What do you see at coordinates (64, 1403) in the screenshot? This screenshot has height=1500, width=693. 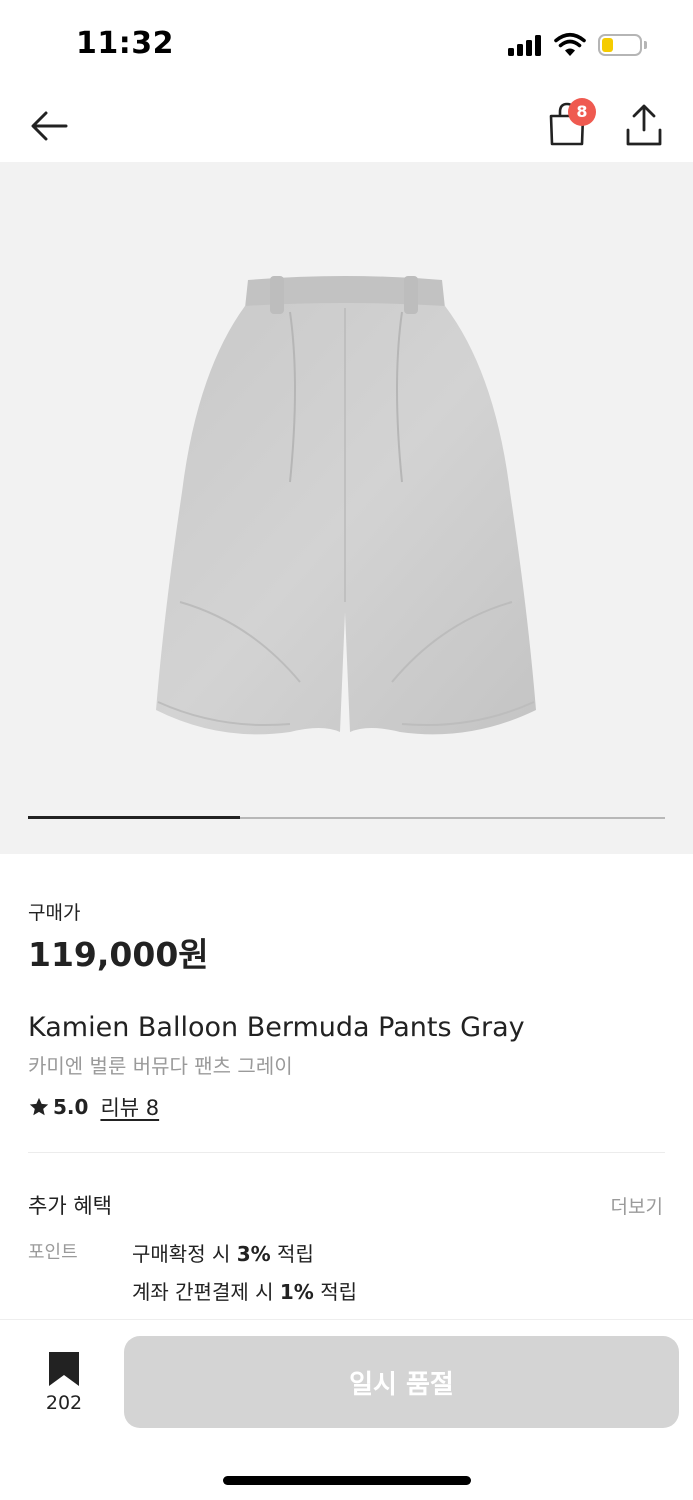 I see `bookmark-count: 202` at bounding box center [64, 1403].